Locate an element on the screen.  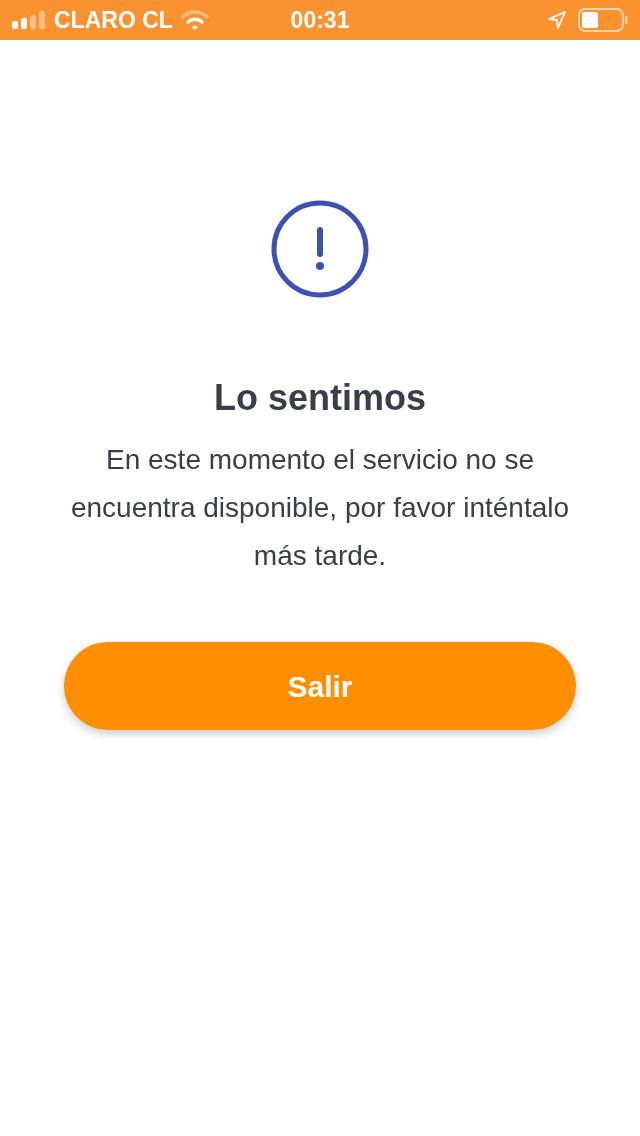
battery-icon is located at coordinates (603, 20).